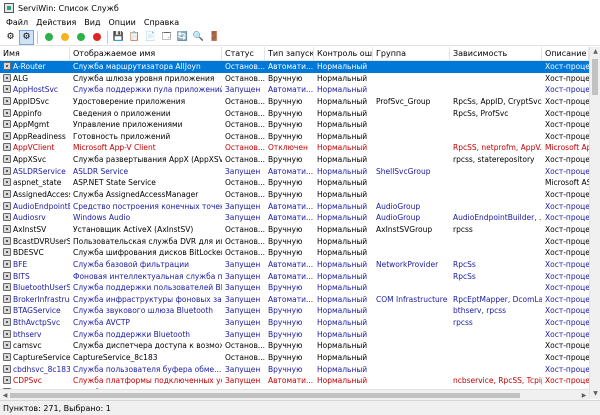 The width and height of the screenshot is (600, 415). What do you see at coordinates (411, 346) in the screenshot?
I see `cell-group` at bounding box center [411, 346].